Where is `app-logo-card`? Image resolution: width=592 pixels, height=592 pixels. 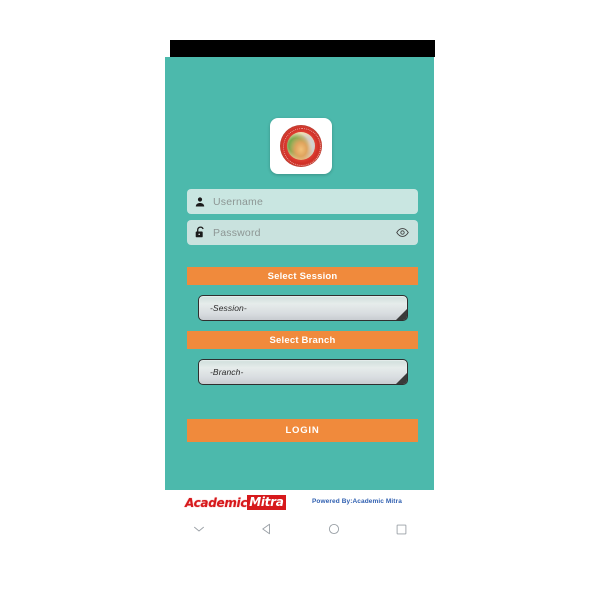
app-logo-card is located at coordinates (301, 146).